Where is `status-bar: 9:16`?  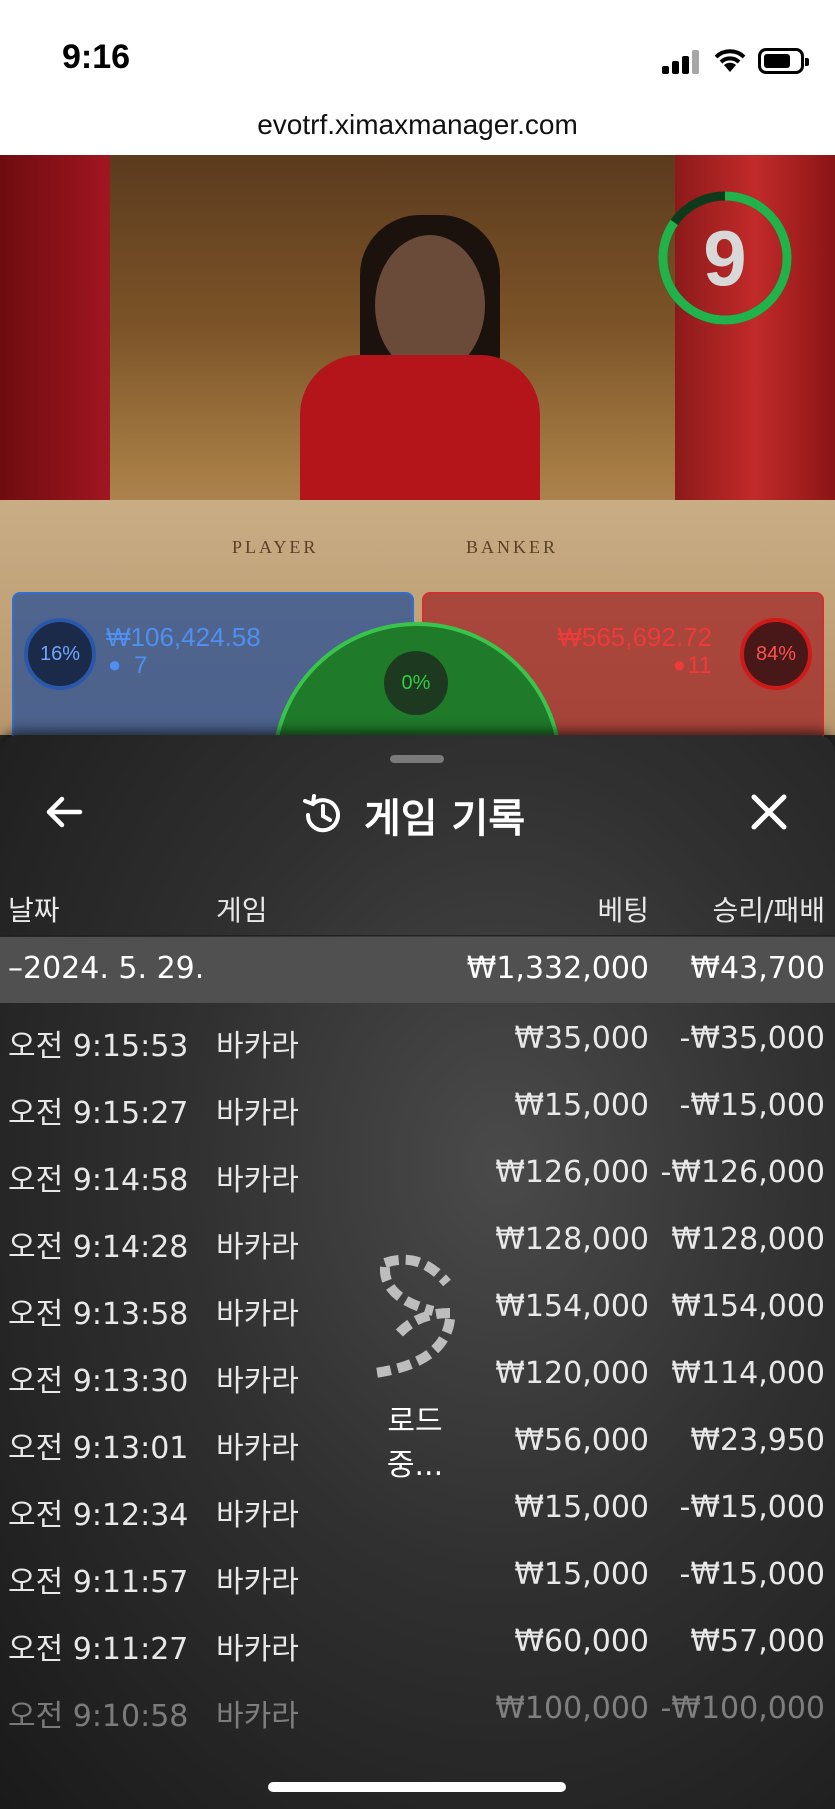
status-bar: 9:16 is located at coordinates (417, 50).